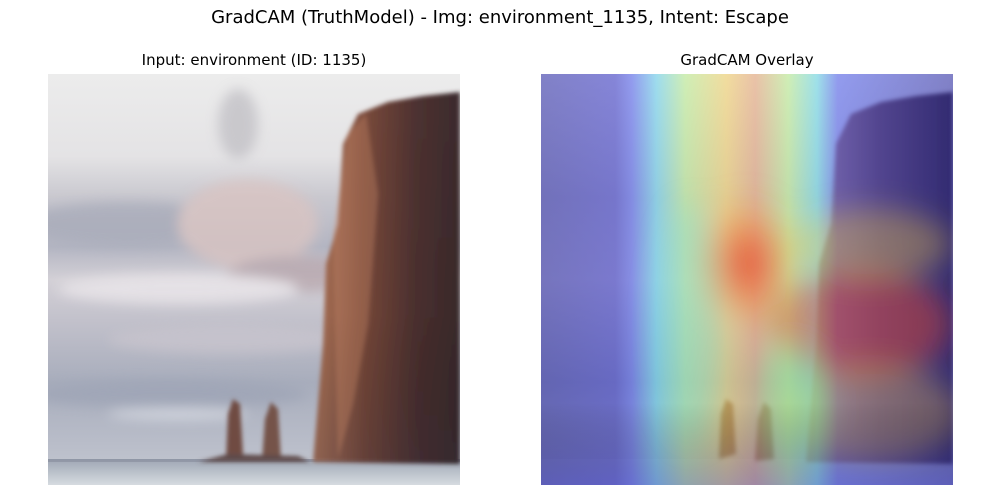 This screenshot has width=1000, height=500. What do you see at coordinates (747, 60) in the screenshot?
I see `gradcam-panel-title: GradCAM Overlay` at bounding box center [747, 60].